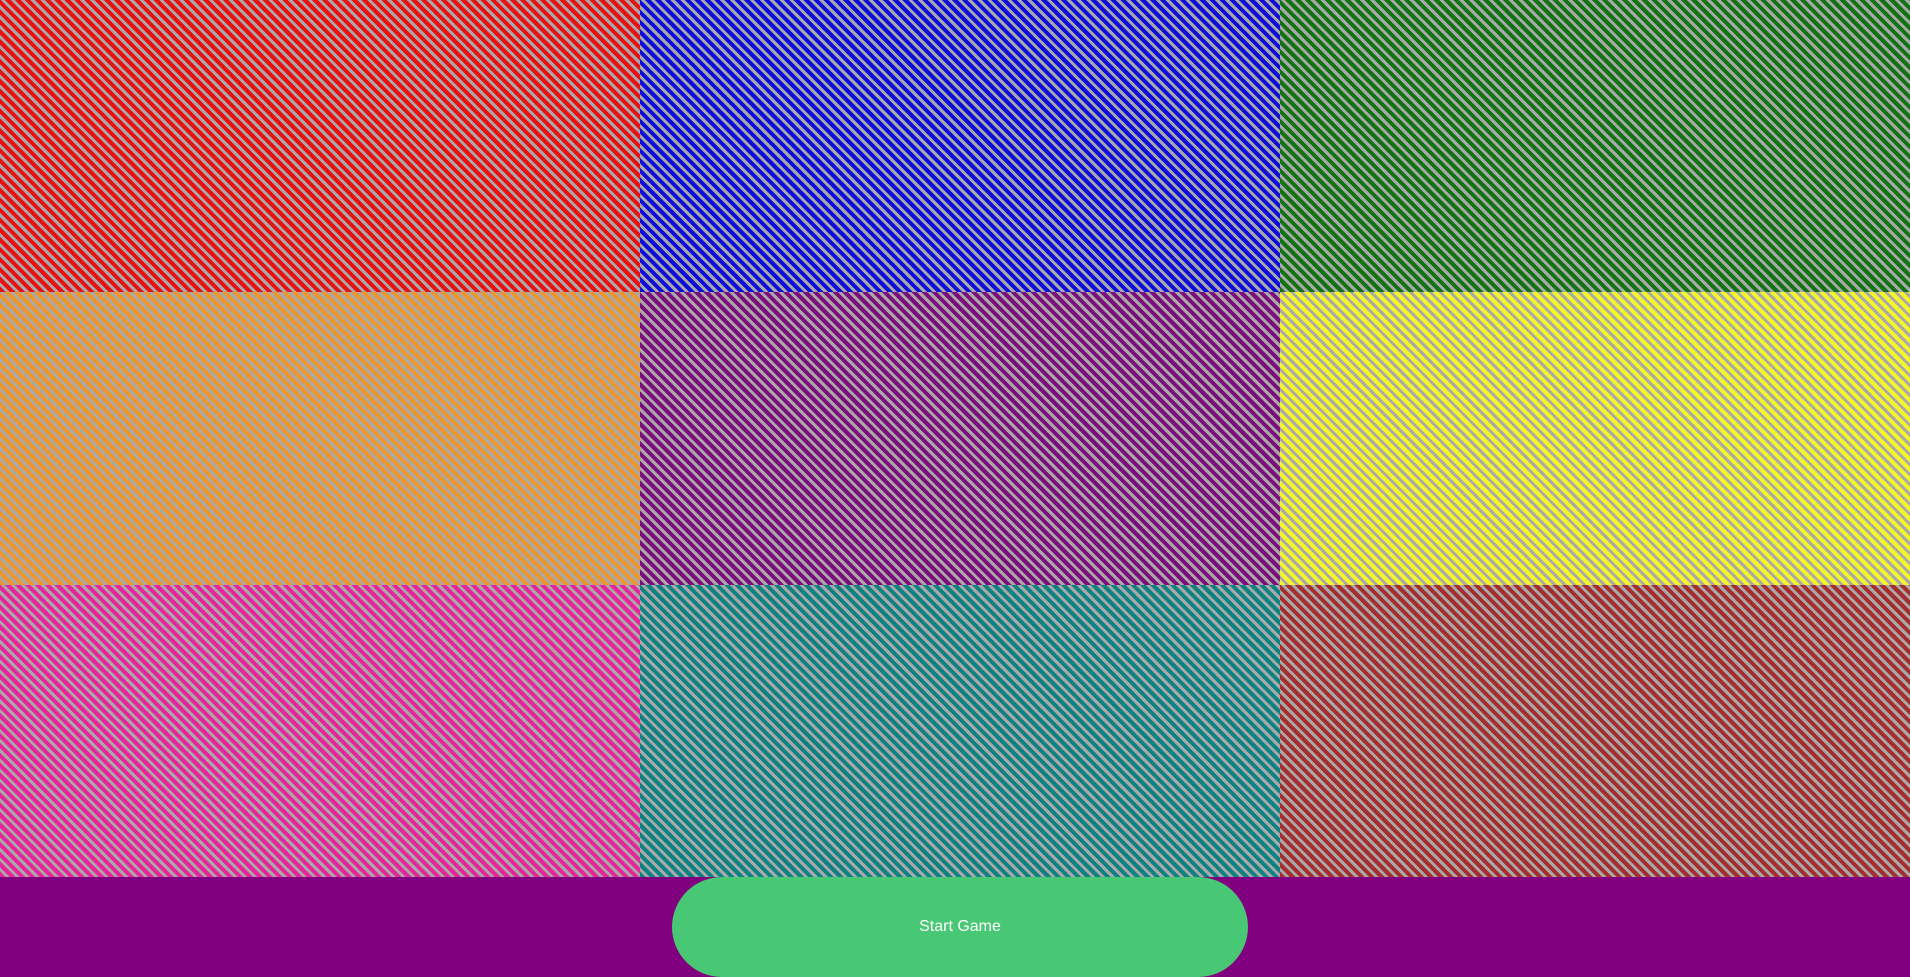  I want to click on tile-pink, so click(320, 731).